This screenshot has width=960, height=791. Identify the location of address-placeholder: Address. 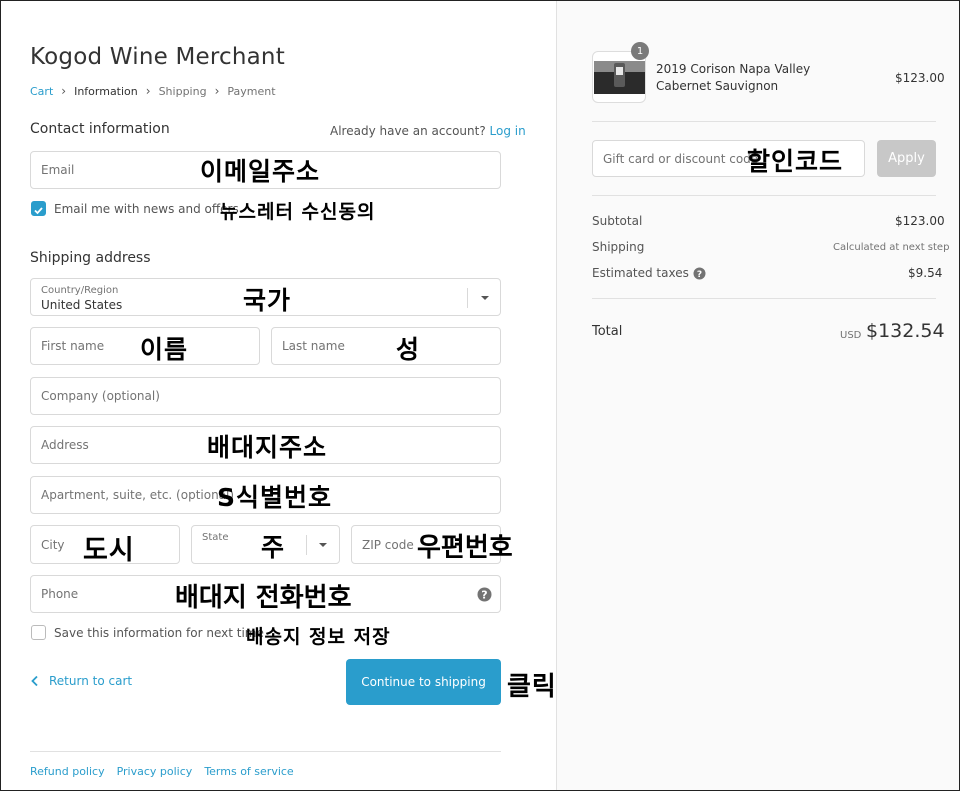
(65, 445).